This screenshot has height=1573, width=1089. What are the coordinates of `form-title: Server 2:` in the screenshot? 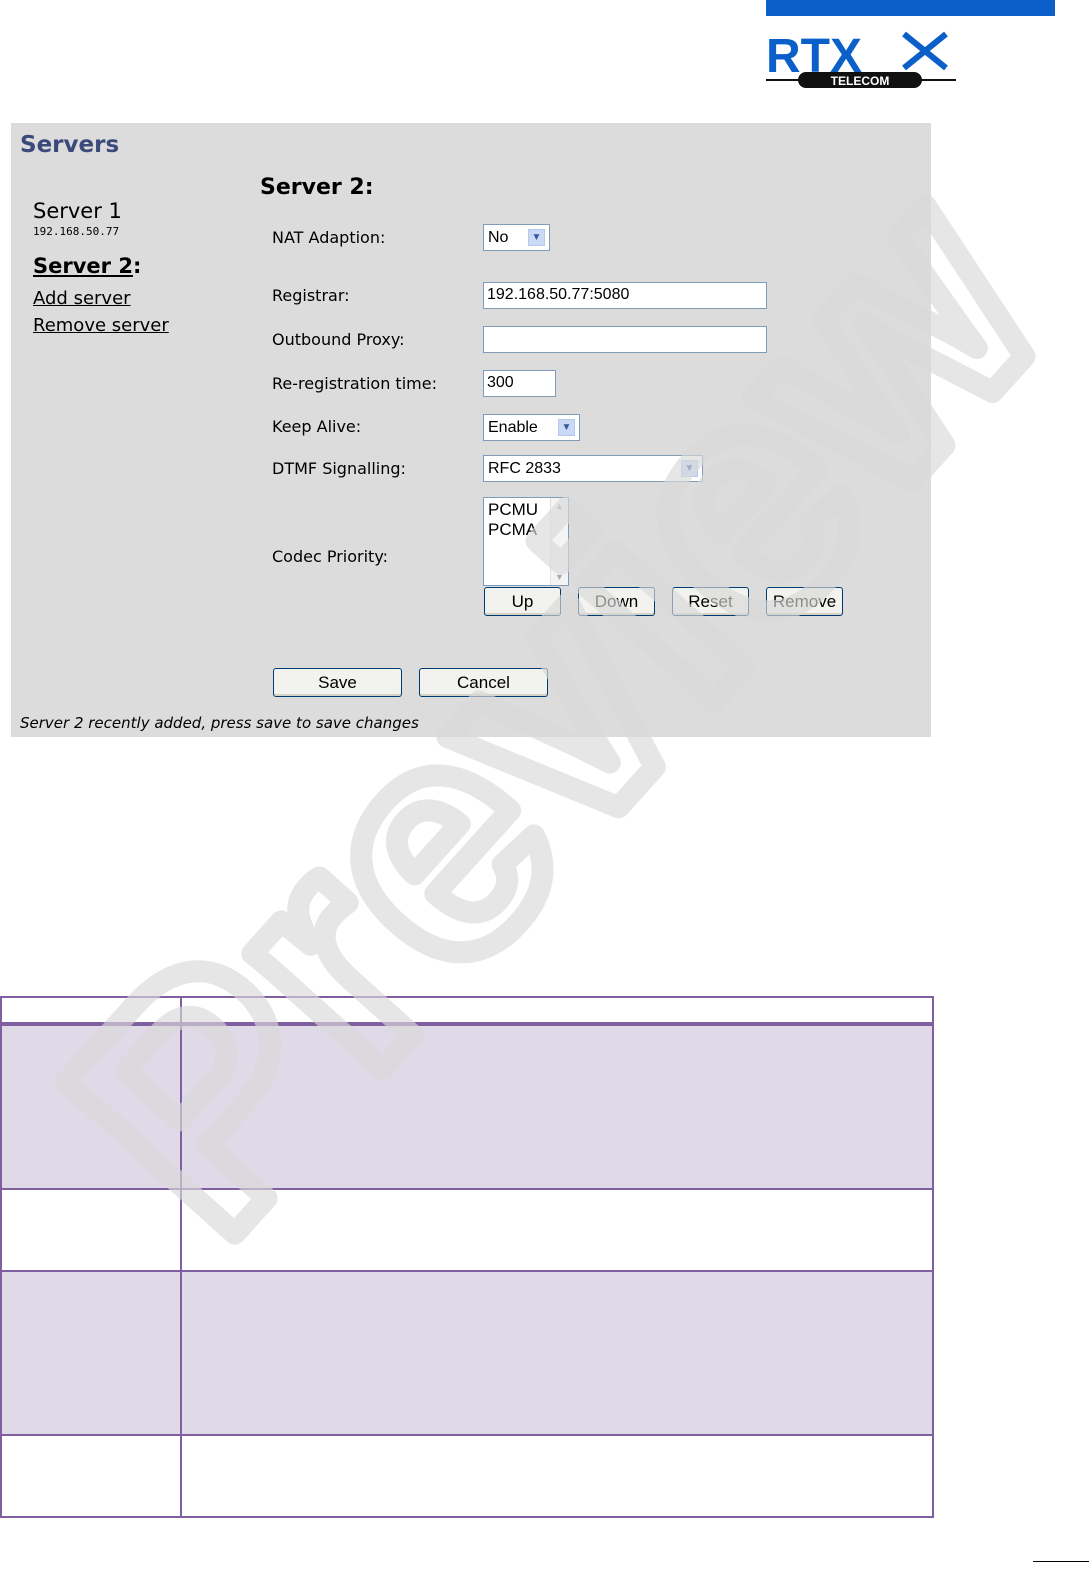 It's located at (317, 187).